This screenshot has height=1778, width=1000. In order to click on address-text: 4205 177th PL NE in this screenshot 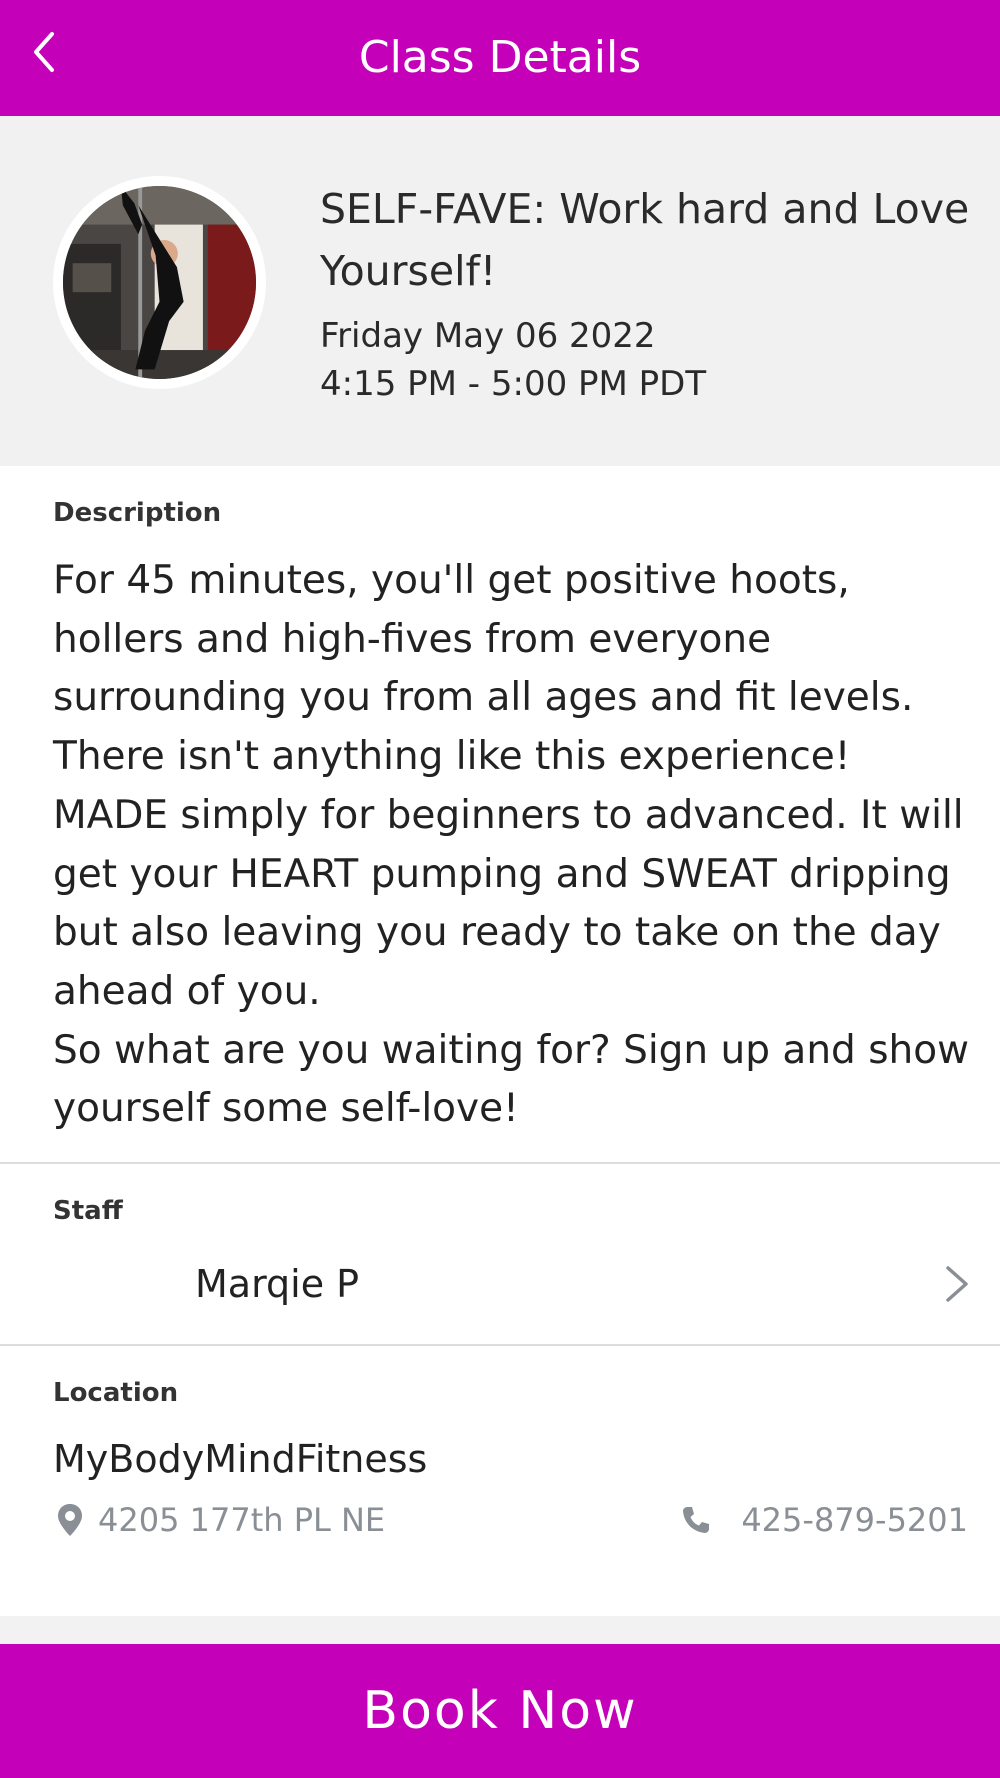, I will do `click(242, 1520)`.